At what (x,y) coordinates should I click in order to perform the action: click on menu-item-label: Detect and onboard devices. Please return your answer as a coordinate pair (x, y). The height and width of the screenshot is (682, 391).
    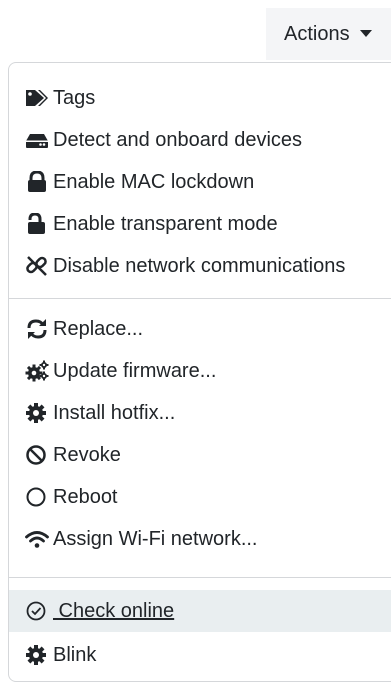
    Looking at the image, I should click on (178, 139).